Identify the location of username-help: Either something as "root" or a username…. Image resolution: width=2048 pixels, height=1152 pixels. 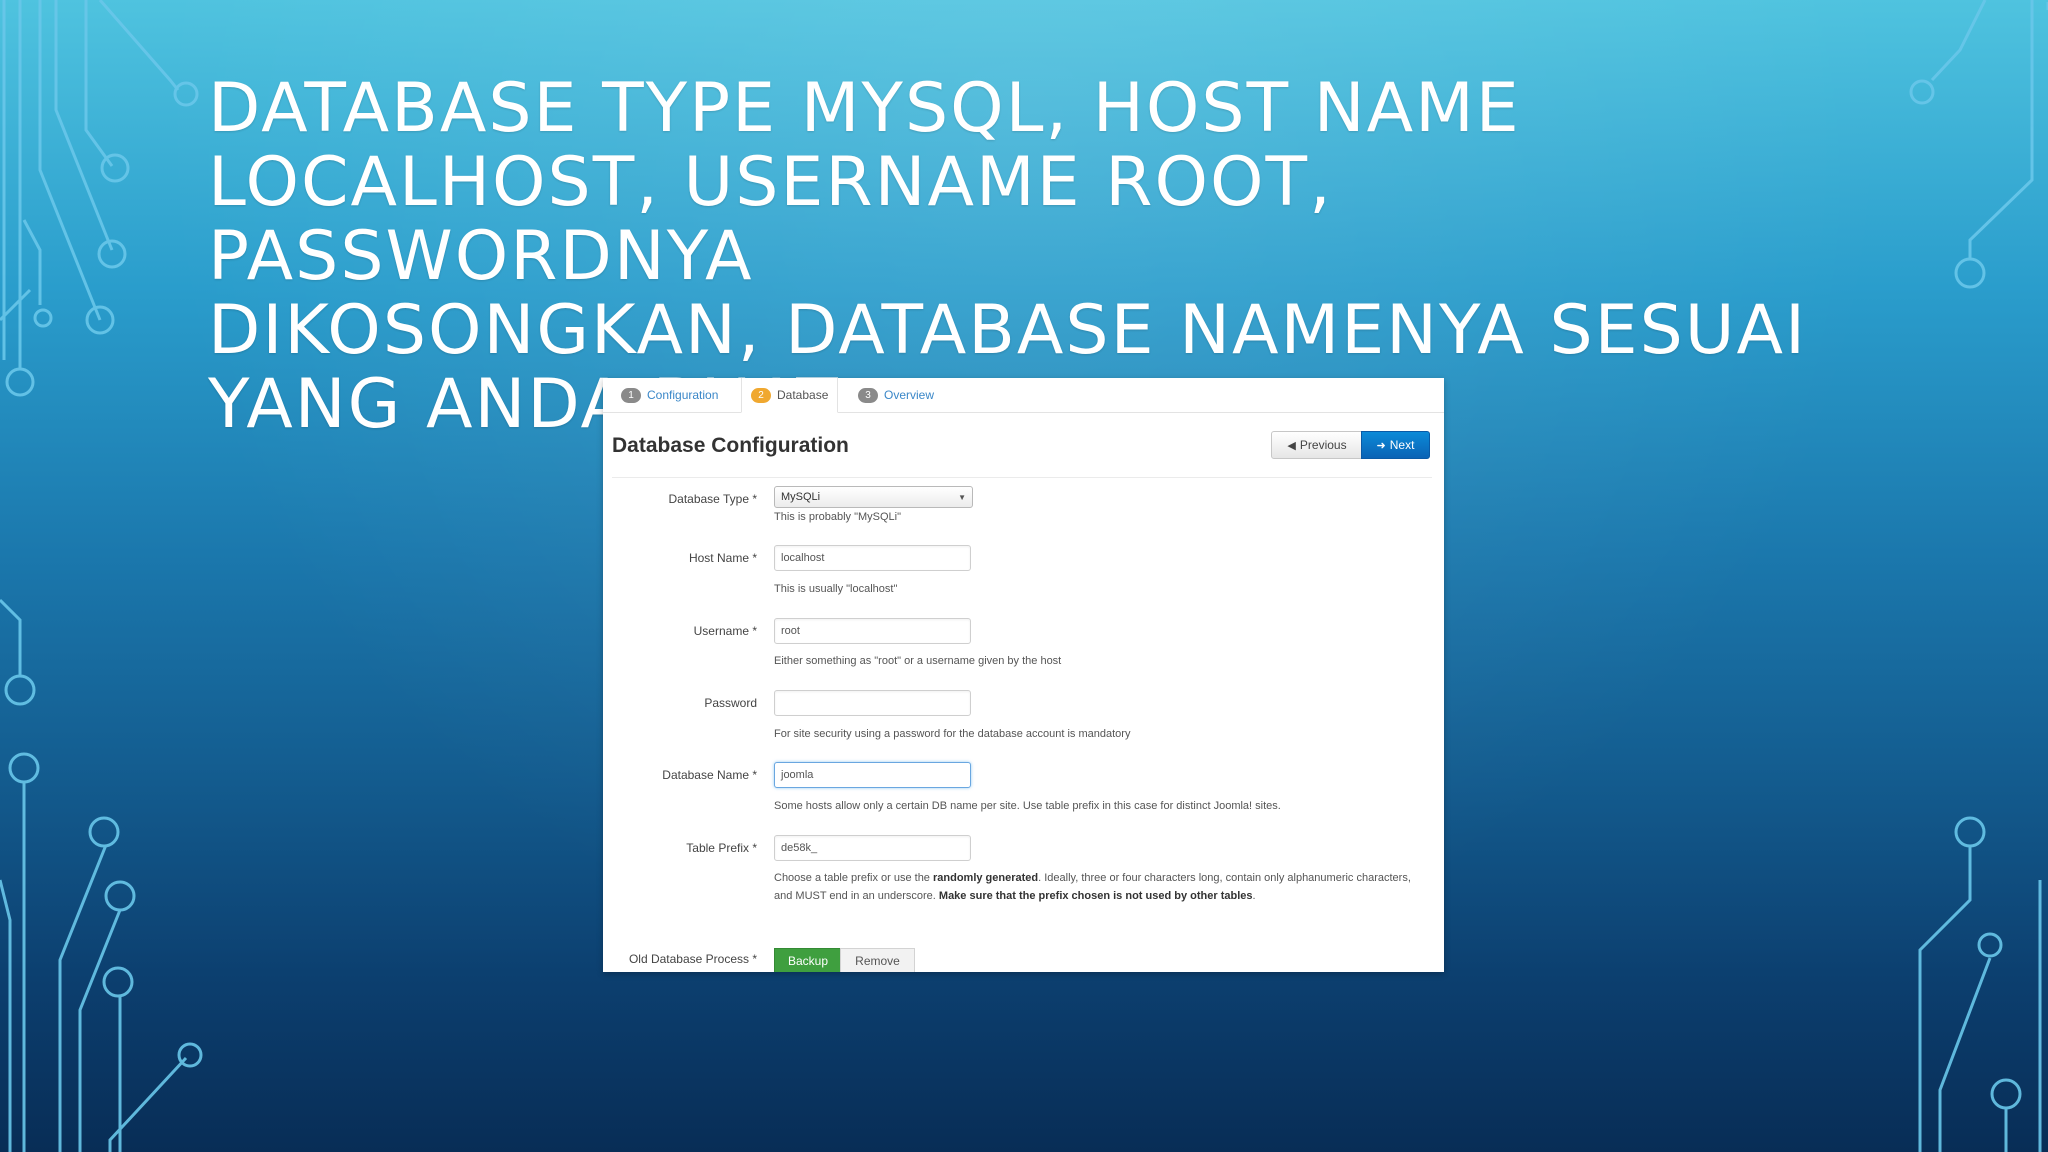
(918, 661).